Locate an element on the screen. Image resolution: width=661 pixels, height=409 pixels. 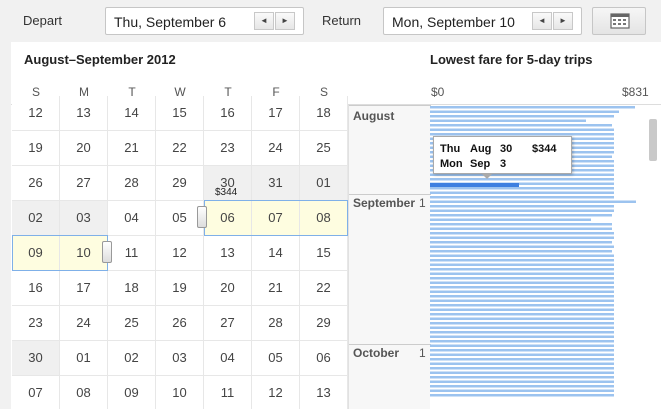
return-prev-button: ◄ is located at coordinates (542, 21).